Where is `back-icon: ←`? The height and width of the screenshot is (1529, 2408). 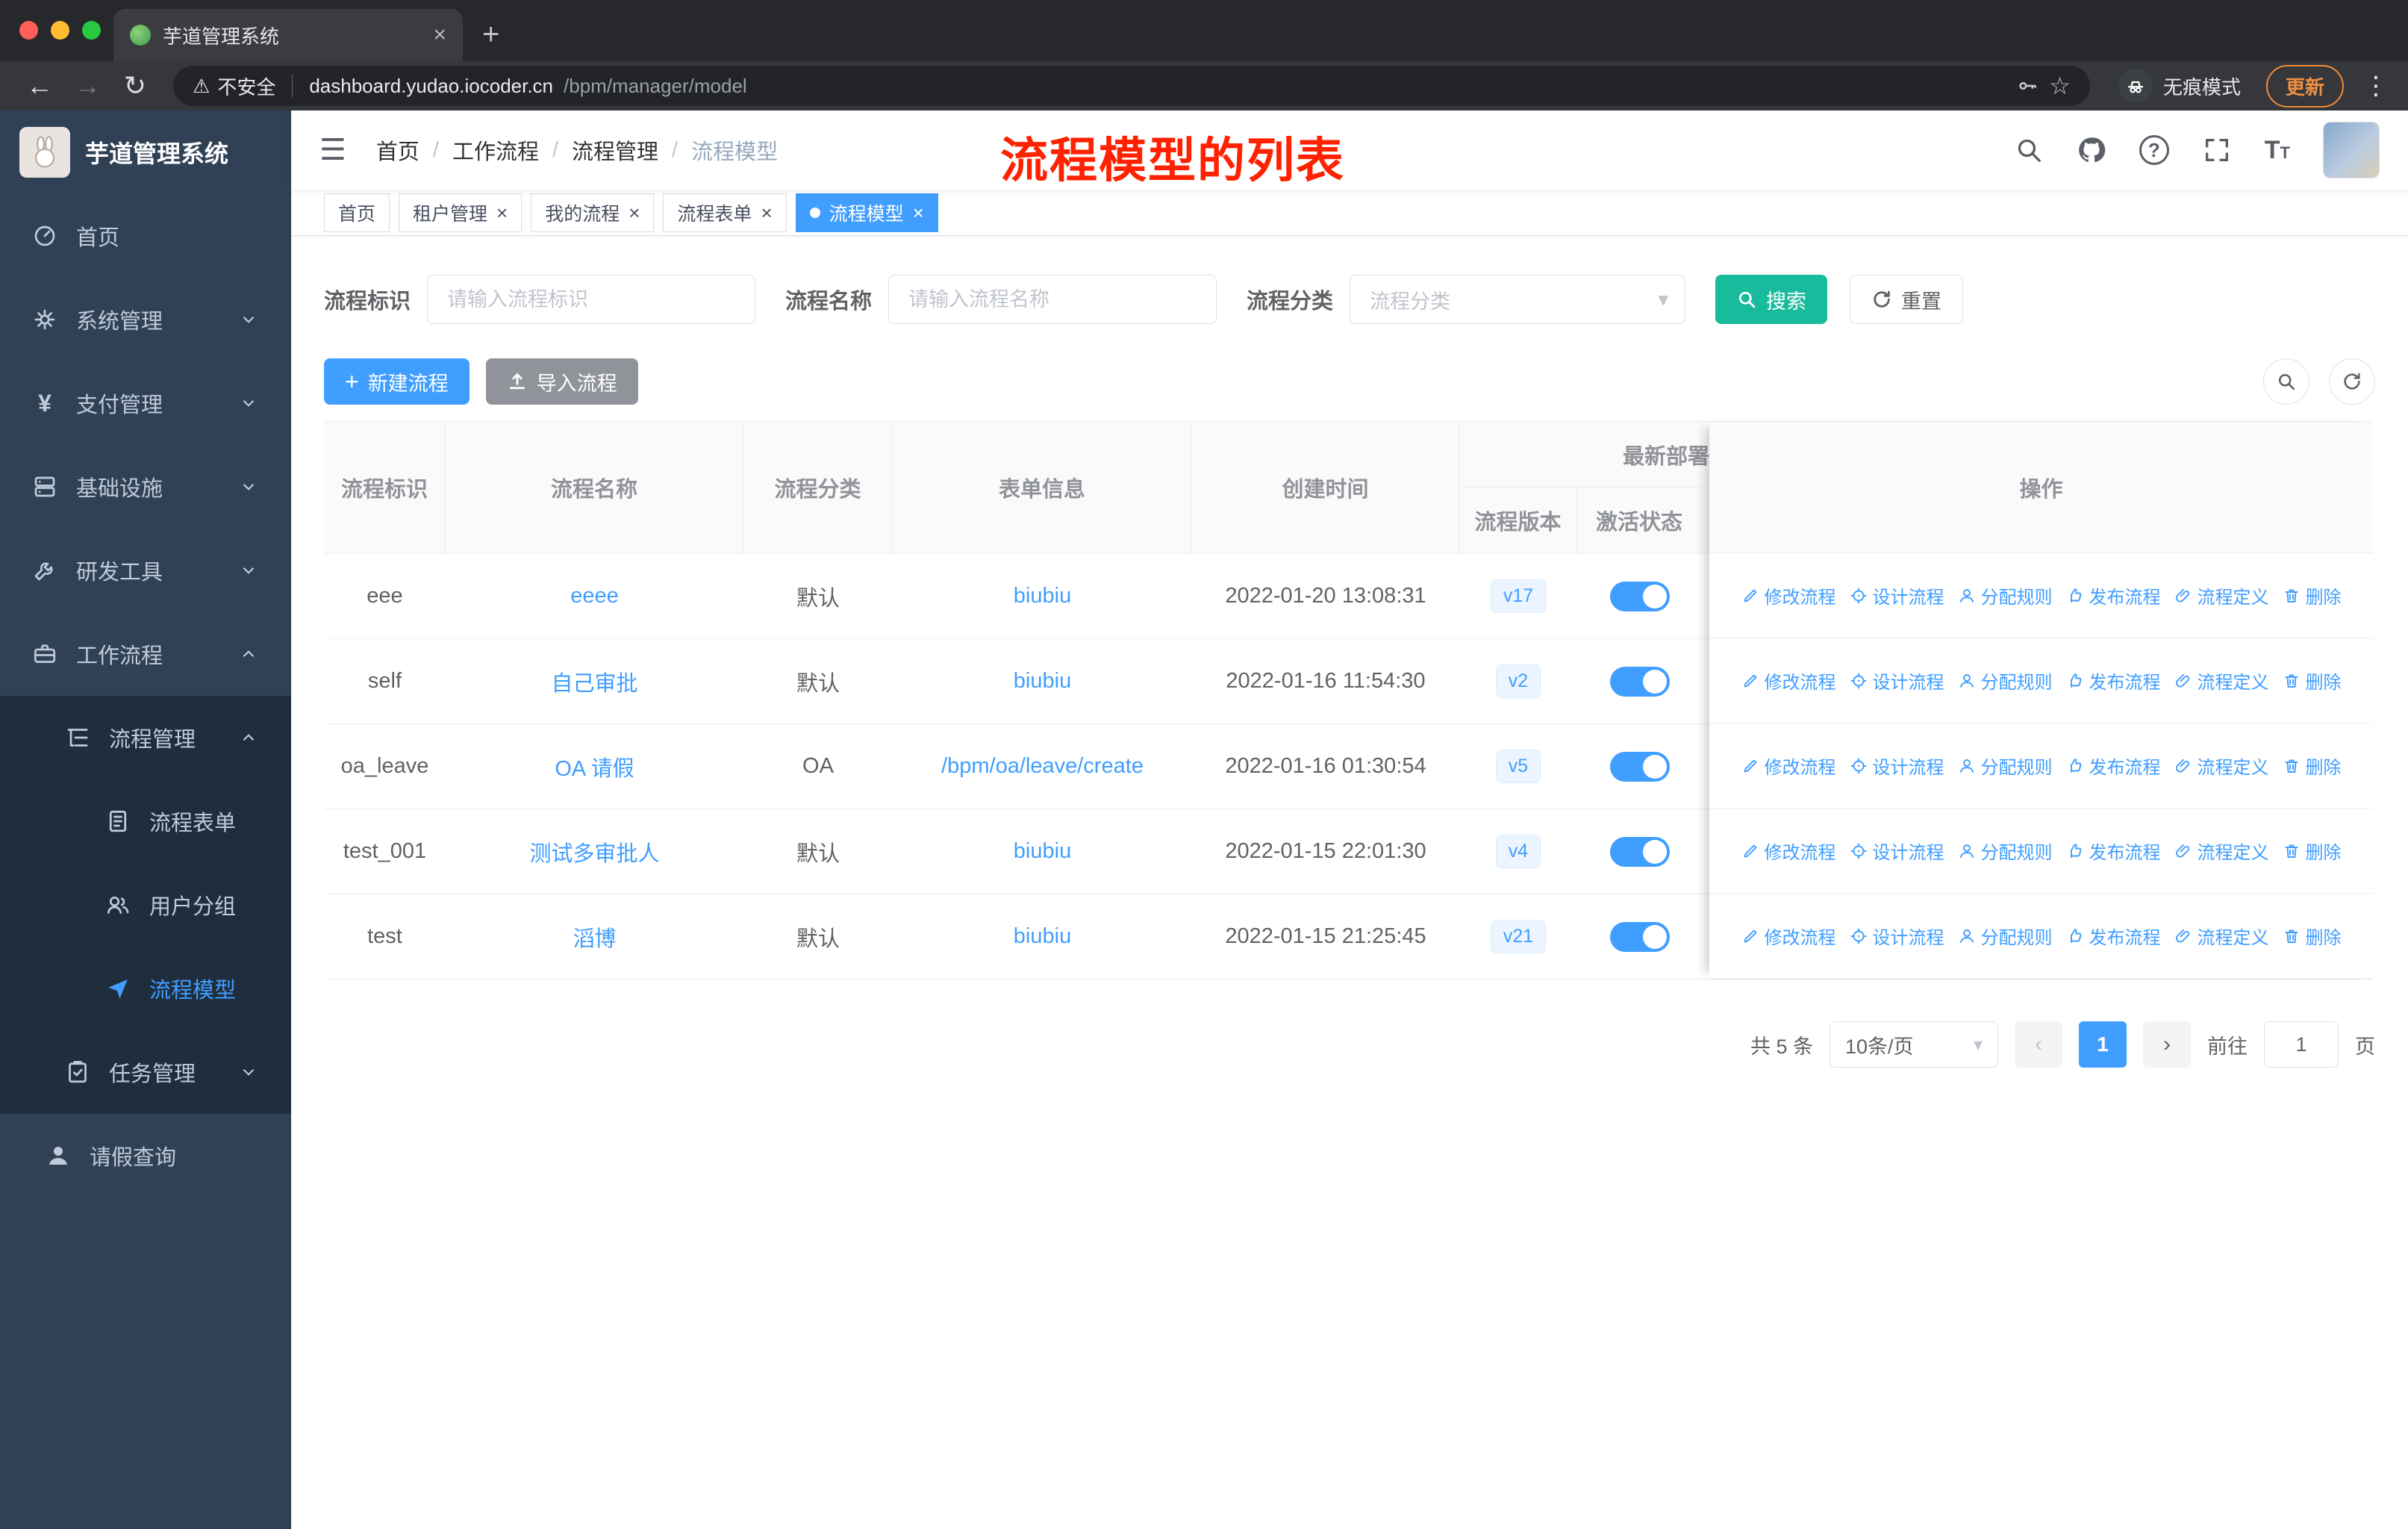 back-icon: ← is located at coordinates (39, 86).